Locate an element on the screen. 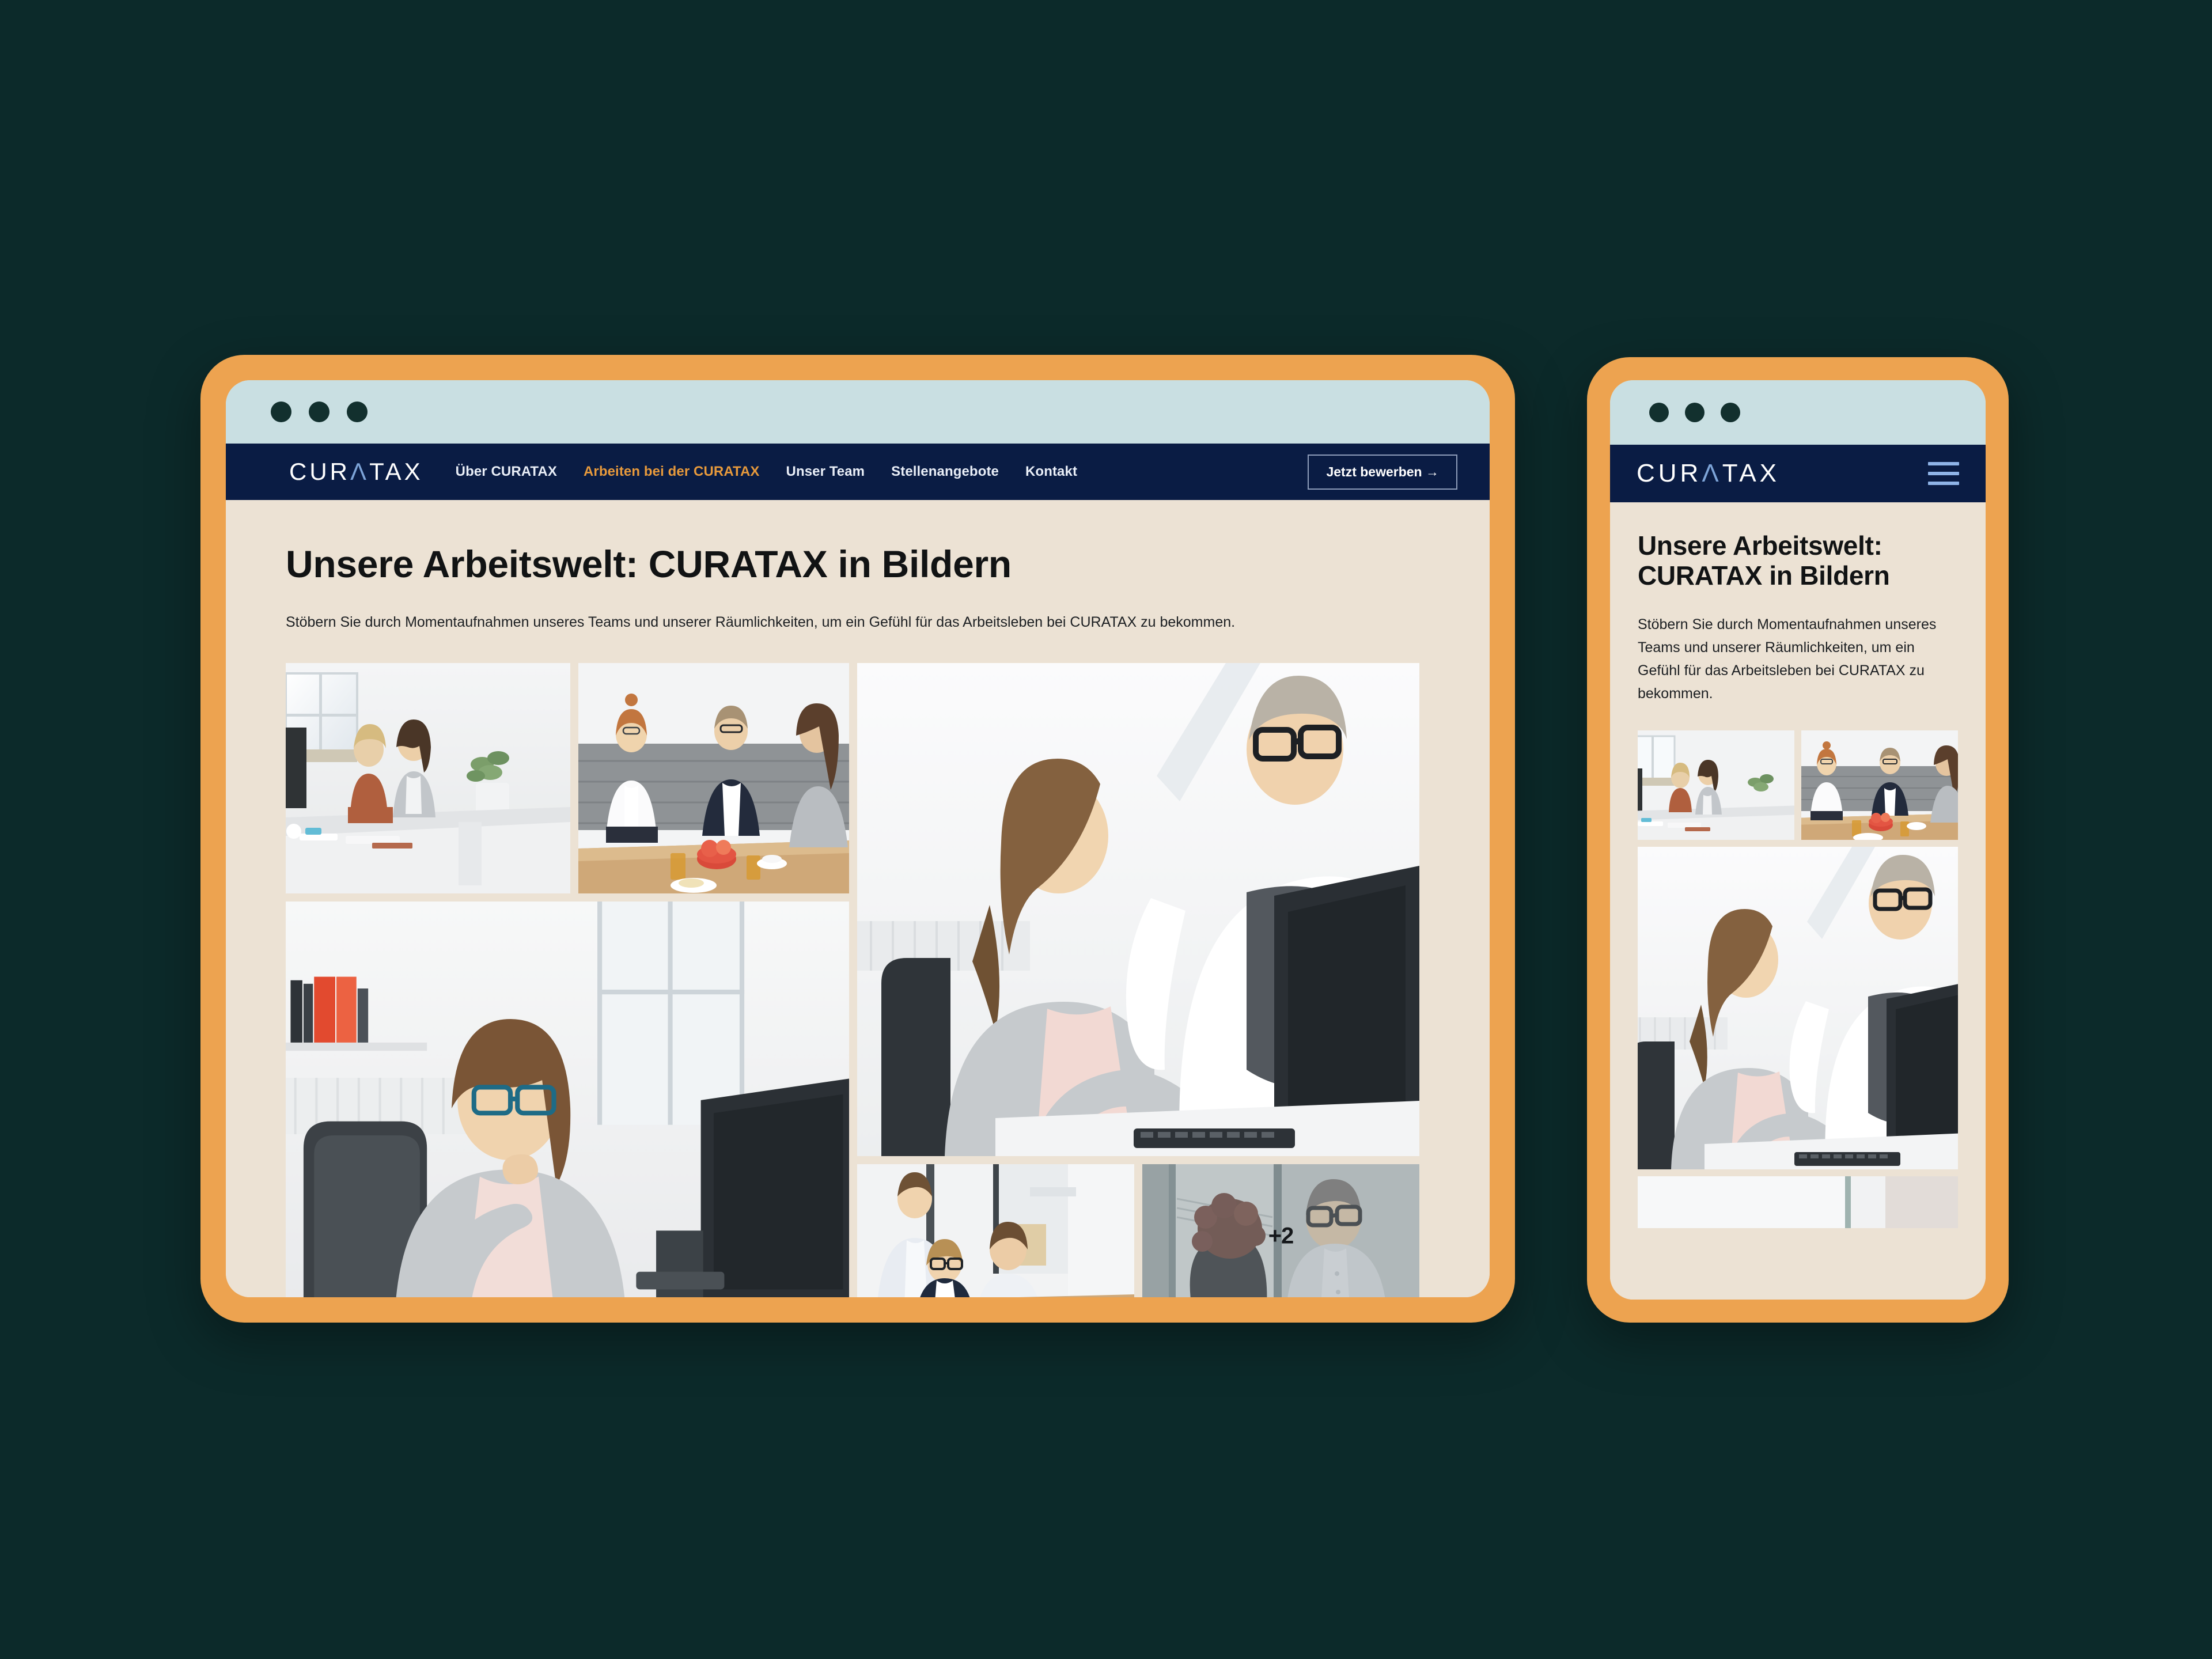 The height and width of the screenshot is (1659, 2212). nav-item-arbeiten-bei-der-curatax: Arbeiten bei der CURATAX is located at coordinates (672, 472).